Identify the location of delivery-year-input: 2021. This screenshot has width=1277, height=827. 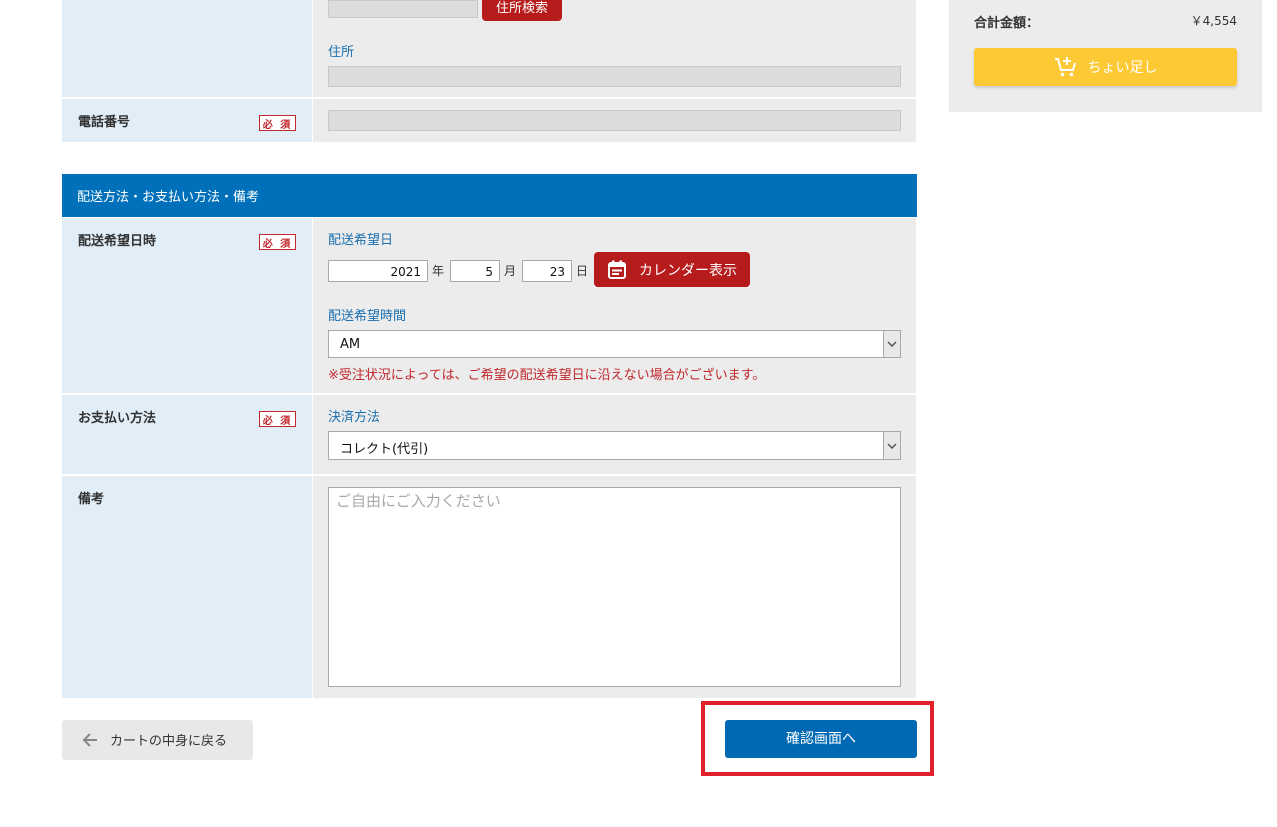
(378, 271).